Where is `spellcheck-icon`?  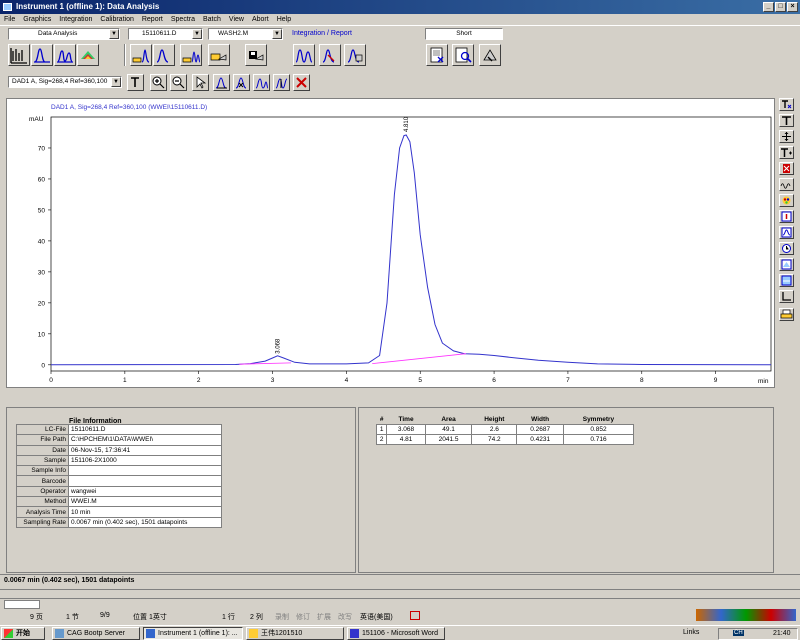 spellcheck-icon is located at coordinates (415, 615).